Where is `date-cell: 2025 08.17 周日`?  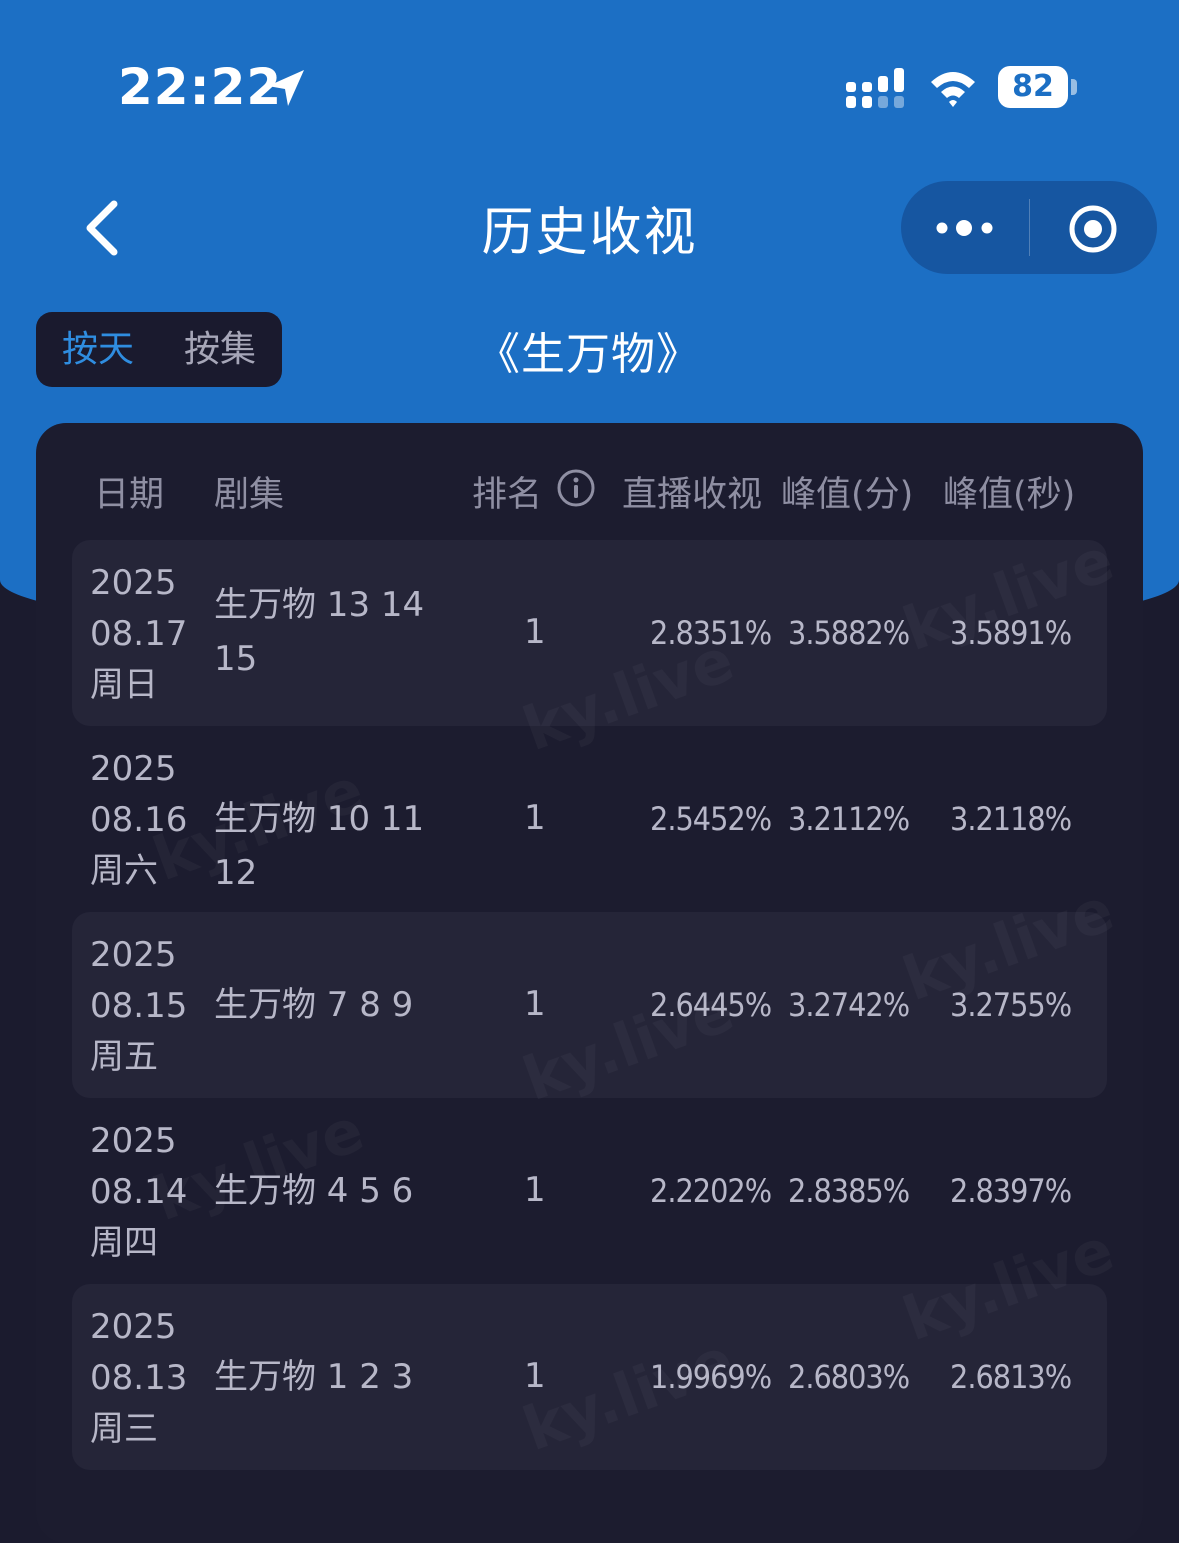
date-cell: 2025 08.17 周日 is located at coordinates (138, 634).